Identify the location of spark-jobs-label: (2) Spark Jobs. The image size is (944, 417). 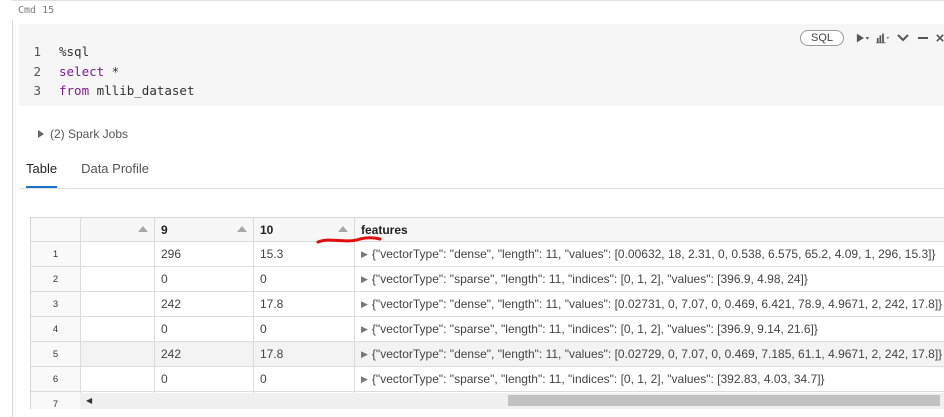
(89, 134).